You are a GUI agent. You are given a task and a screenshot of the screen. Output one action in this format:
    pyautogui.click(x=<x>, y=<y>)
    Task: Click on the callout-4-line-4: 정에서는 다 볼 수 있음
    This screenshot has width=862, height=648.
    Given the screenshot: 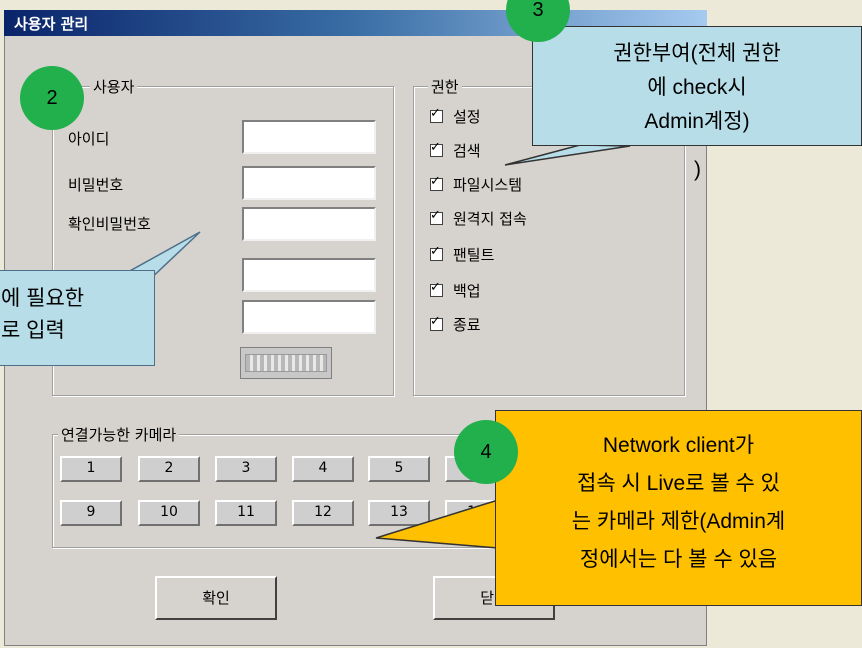 What is the action you would take?
    pyautogui.click(x=678, y=559)
    